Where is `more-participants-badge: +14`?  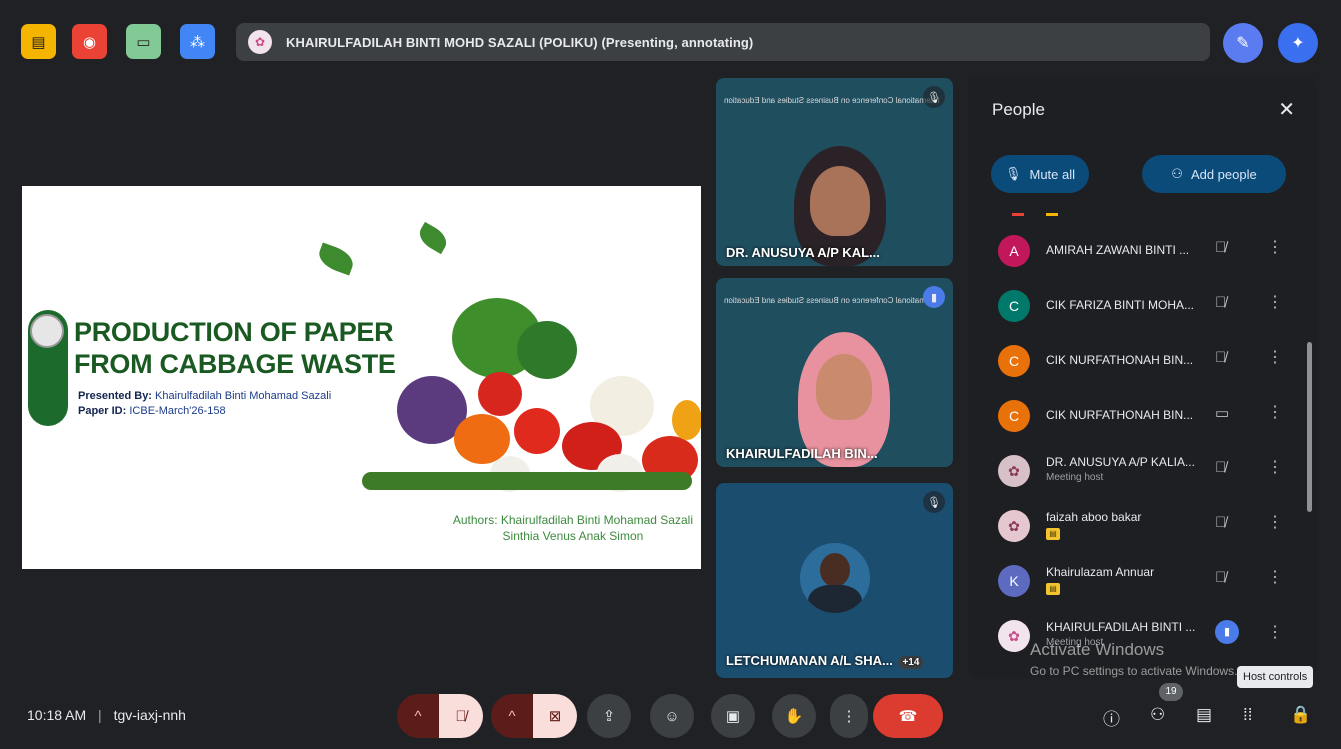 more-participants-badge: +14 is located at coordinates (911, 662).